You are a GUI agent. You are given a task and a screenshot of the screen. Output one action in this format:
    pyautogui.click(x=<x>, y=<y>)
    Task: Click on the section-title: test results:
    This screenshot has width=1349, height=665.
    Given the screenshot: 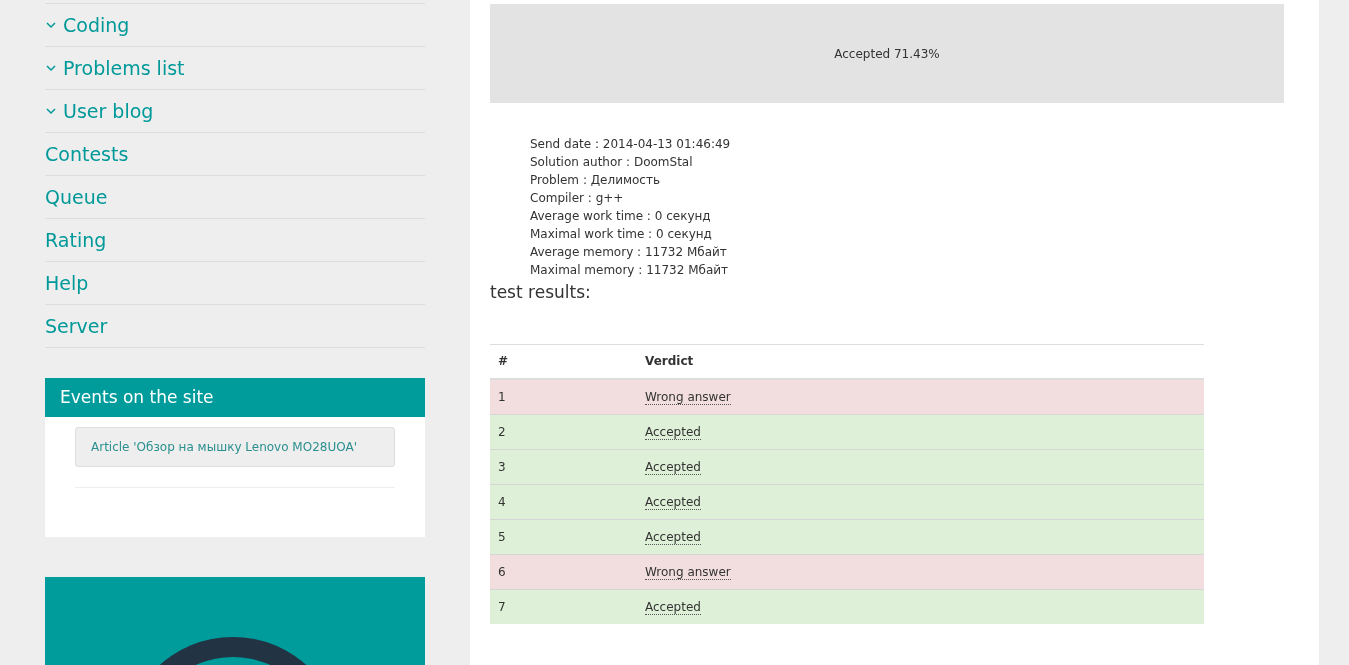 What is the action you would take?
    pyautogui.click(x=541, y=292)
    